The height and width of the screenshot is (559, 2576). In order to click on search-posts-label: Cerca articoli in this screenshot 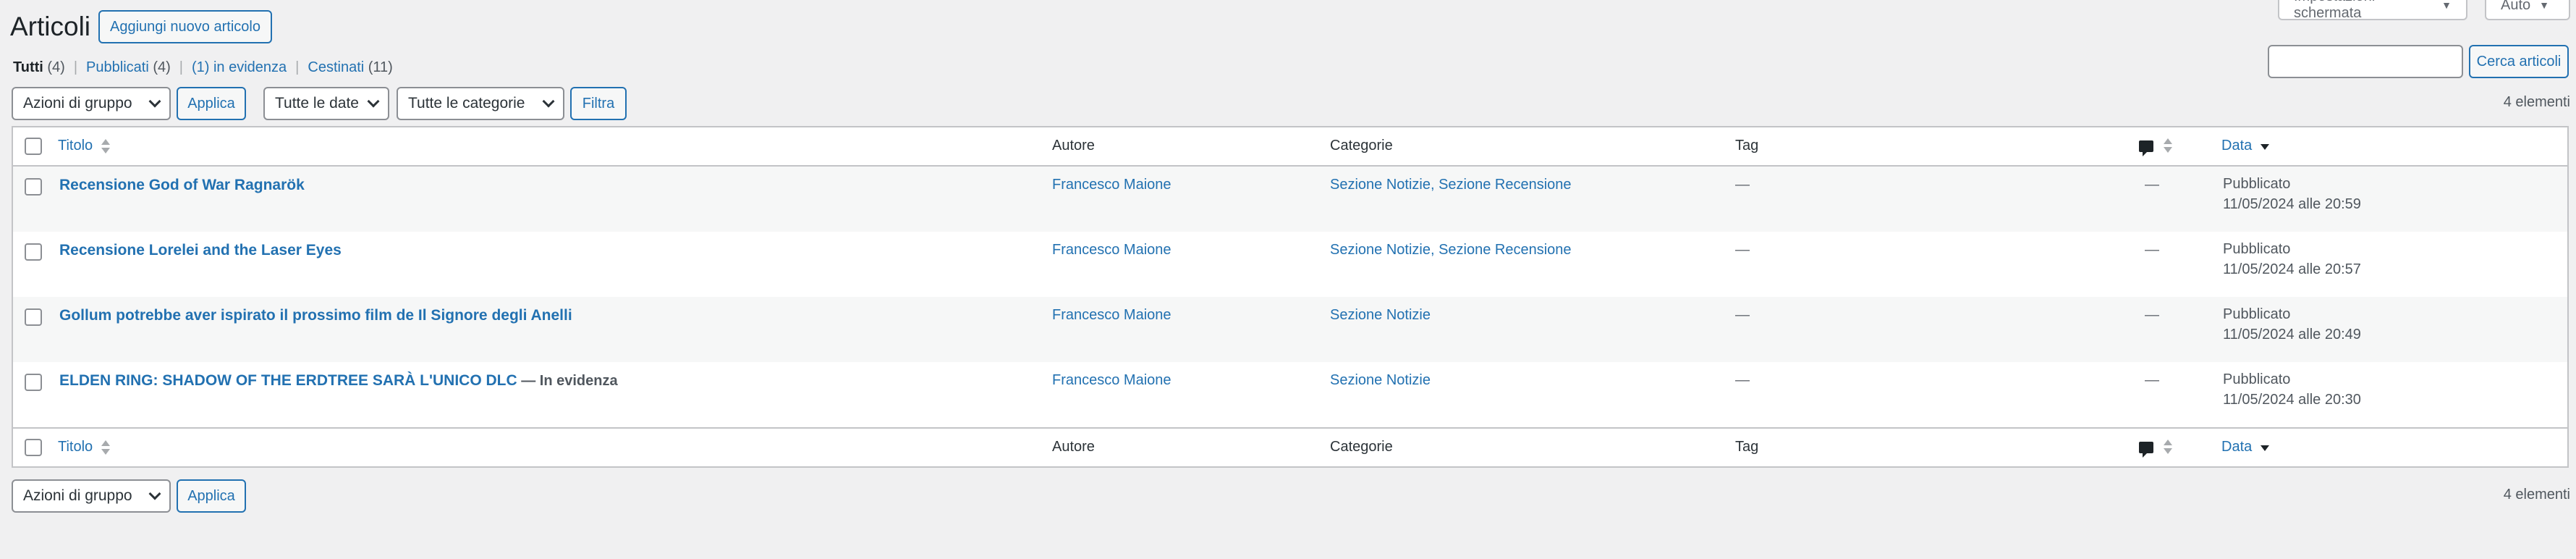, I will do `click(2519, 61)`.